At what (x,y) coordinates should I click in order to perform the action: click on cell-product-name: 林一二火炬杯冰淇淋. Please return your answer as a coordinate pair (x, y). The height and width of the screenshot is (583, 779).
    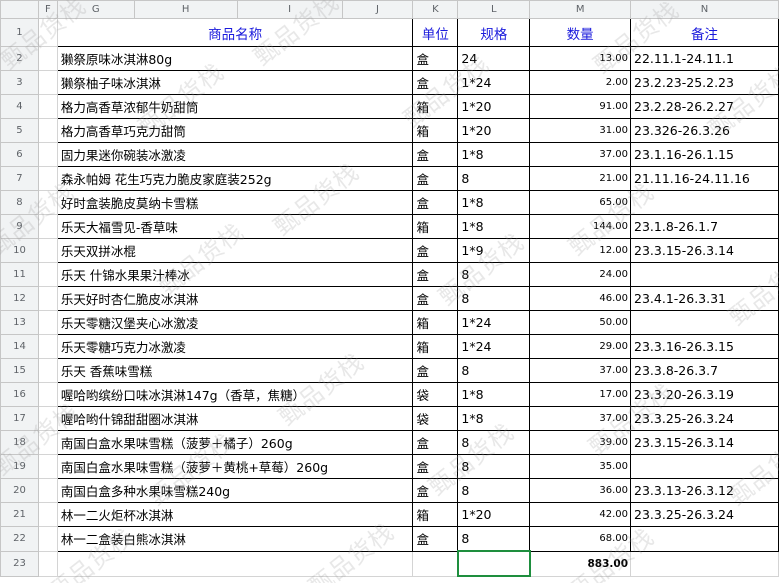
    Looking at the image, I should click on (235, 514).